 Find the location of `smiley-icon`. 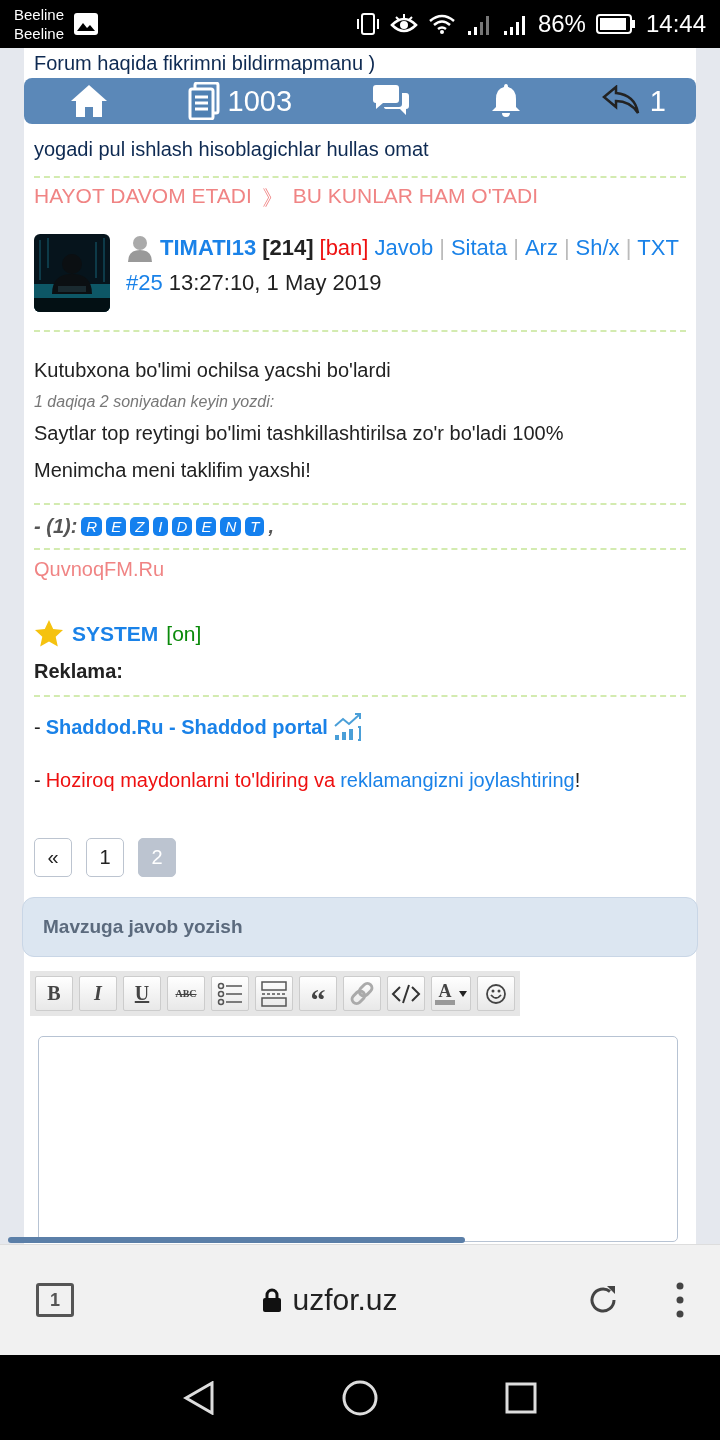

smiley-icon is located at coordinates (496, 993).